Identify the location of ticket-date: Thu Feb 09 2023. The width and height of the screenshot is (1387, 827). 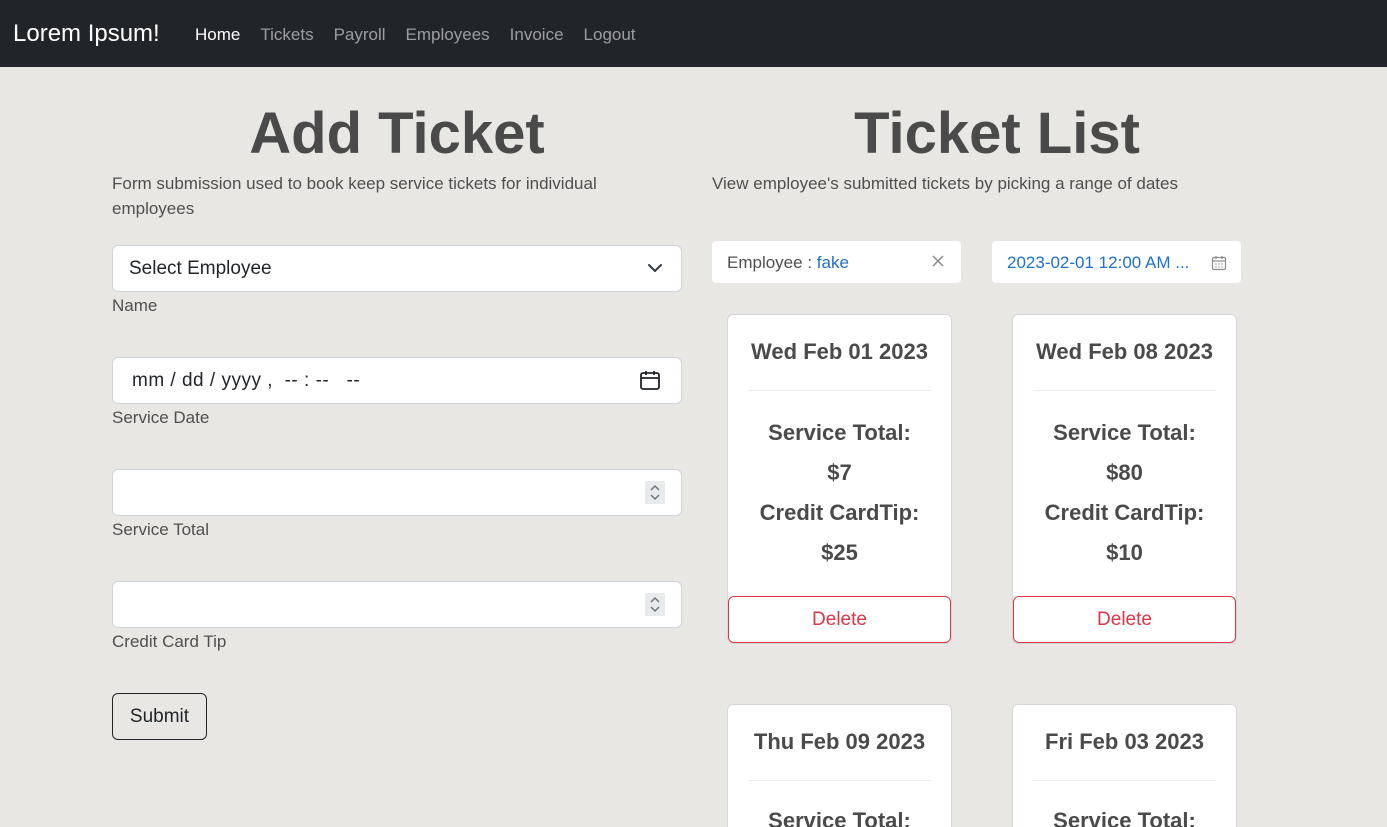
(839, 741).